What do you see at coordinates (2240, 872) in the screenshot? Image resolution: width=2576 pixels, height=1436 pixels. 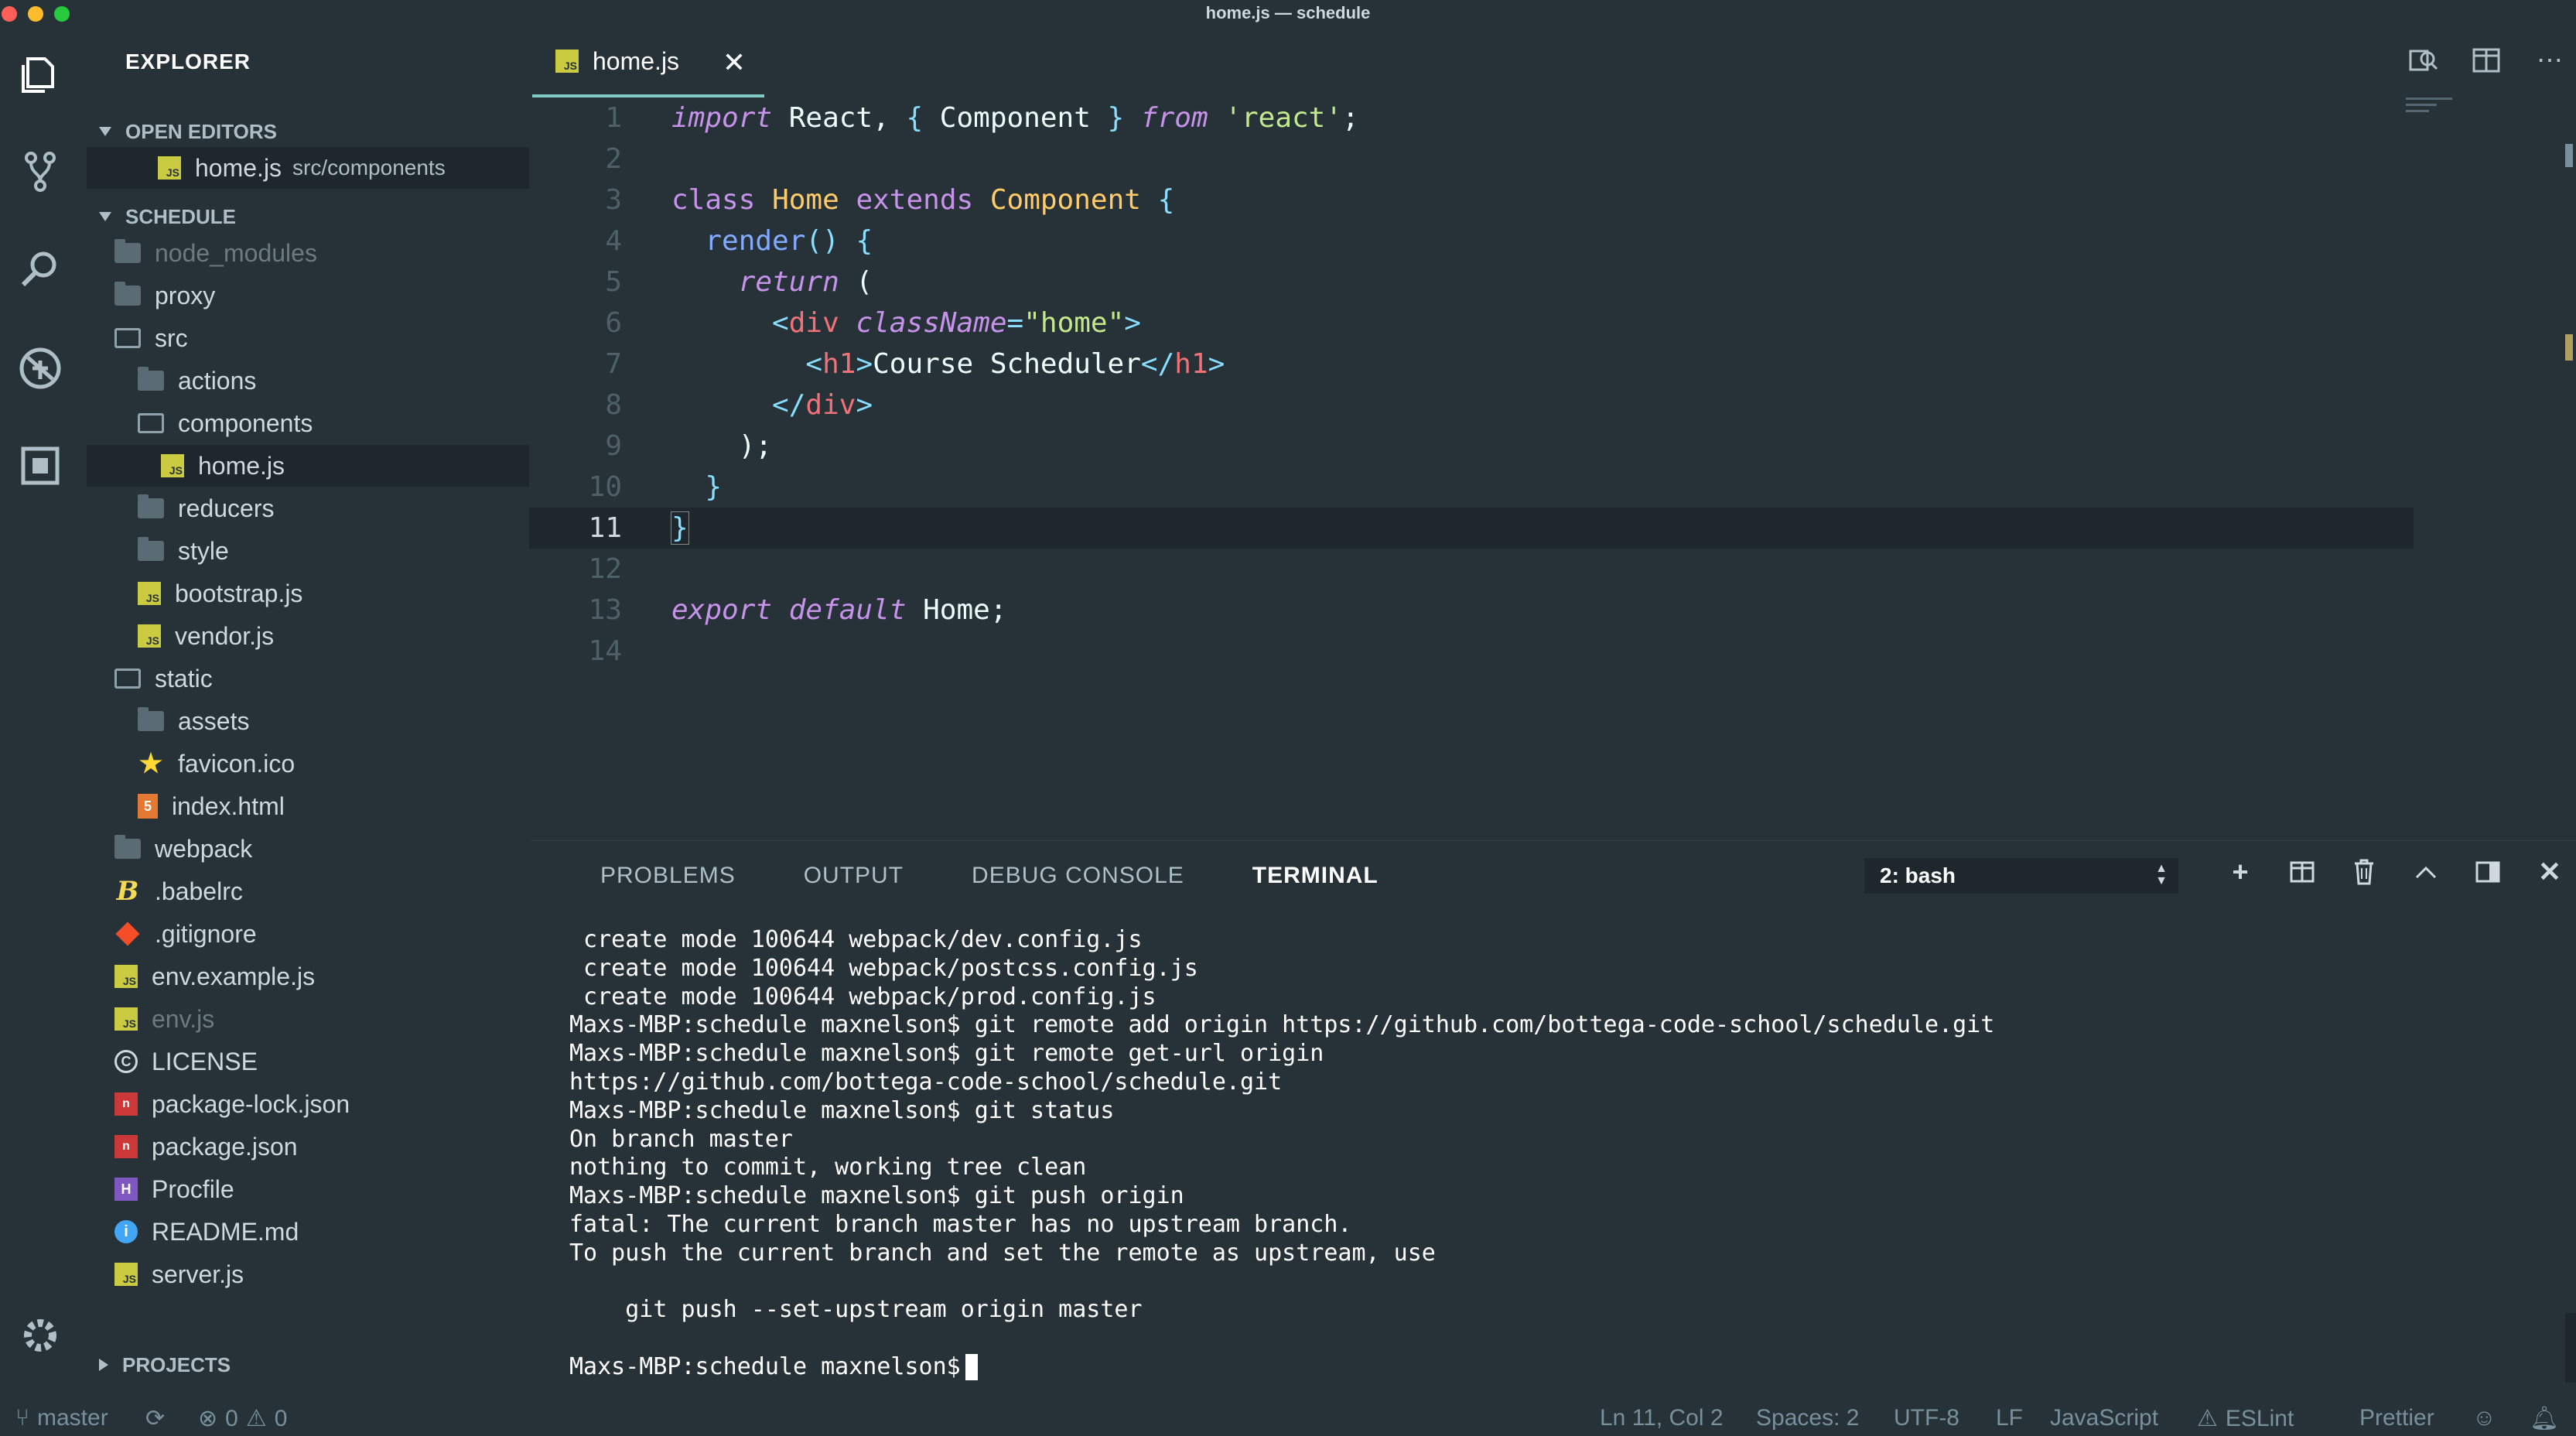 I see `new-terminal-icon: +` at bounding box center [2240, 872].